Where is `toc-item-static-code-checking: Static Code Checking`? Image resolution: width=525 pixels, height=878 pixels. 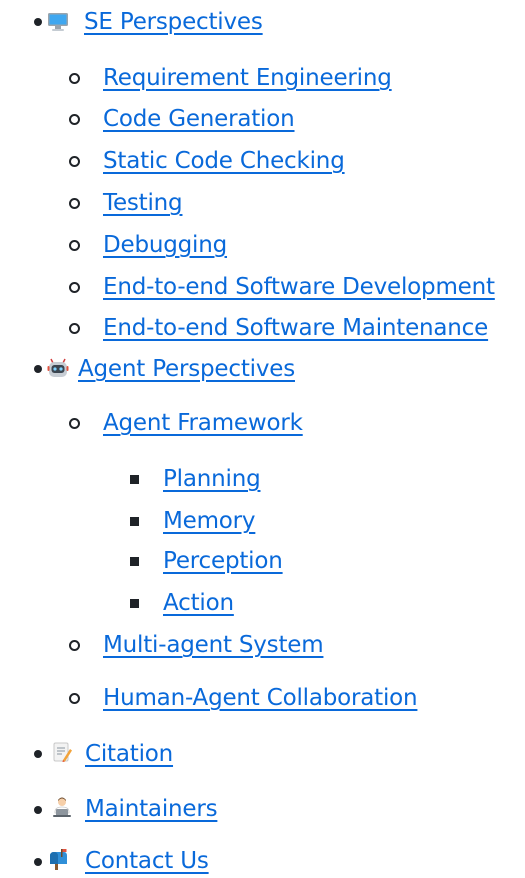 toc-item-static-code-checking: Static Code Checking is located at coordinates (224, 161).